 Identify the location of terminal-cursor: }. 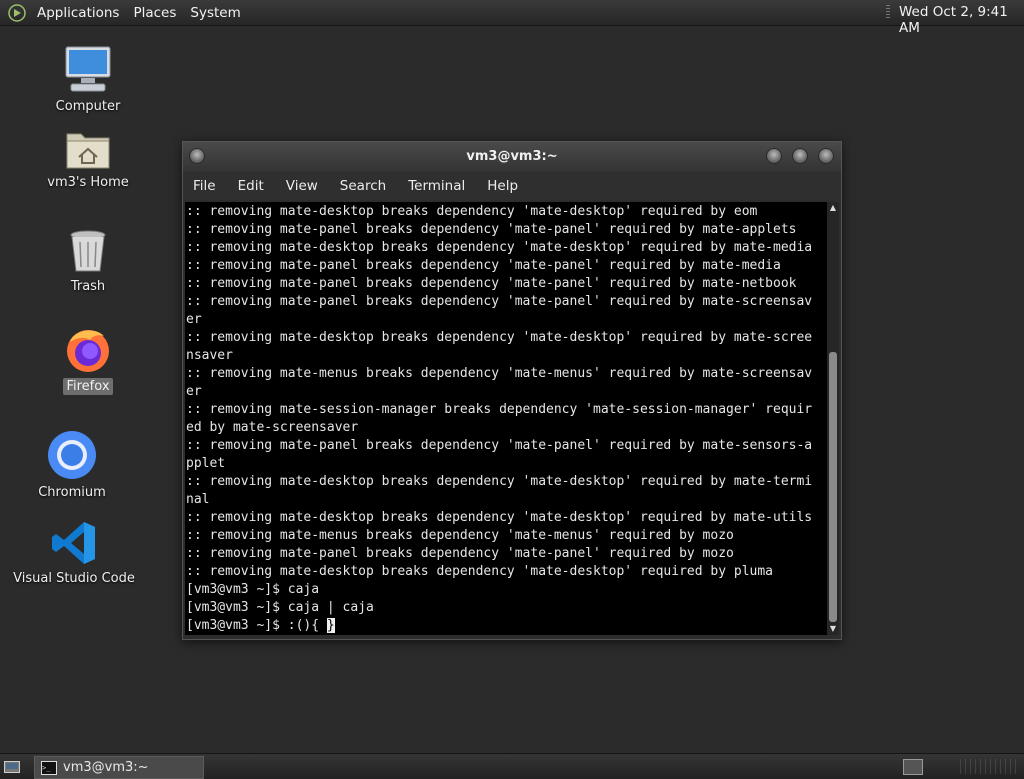
(330, 625).